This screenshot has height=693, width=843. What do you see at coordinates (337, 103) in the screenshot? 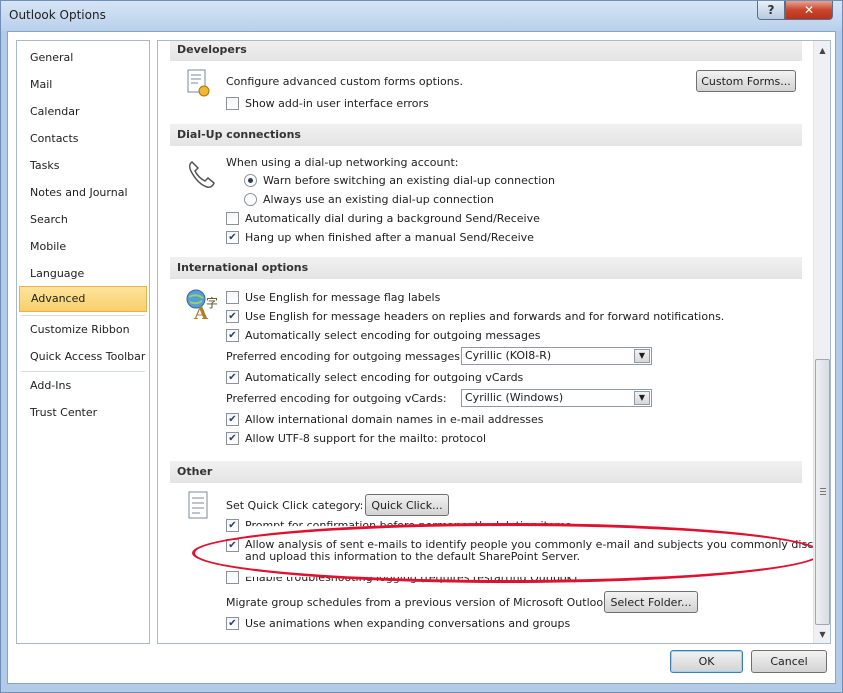
I see `addin-errors-label: Show add-in user interface errors` at bounding box center [337, 103].